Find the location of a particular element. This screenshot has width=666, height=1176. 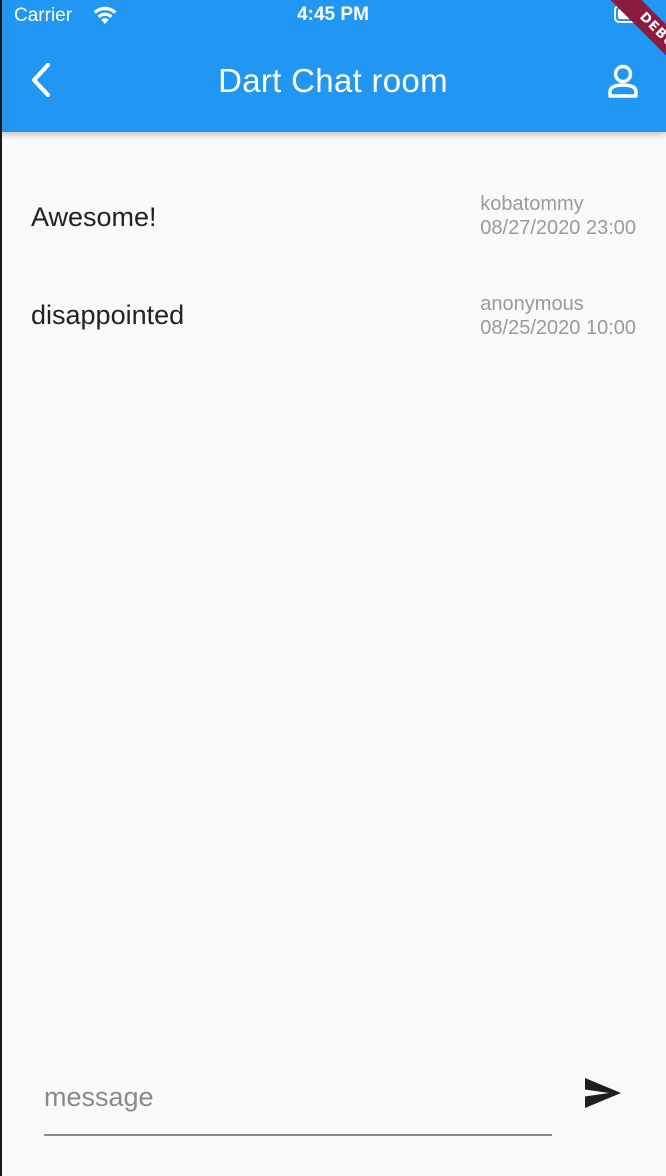

person-outline-icon is located at coordinates (623, 83).